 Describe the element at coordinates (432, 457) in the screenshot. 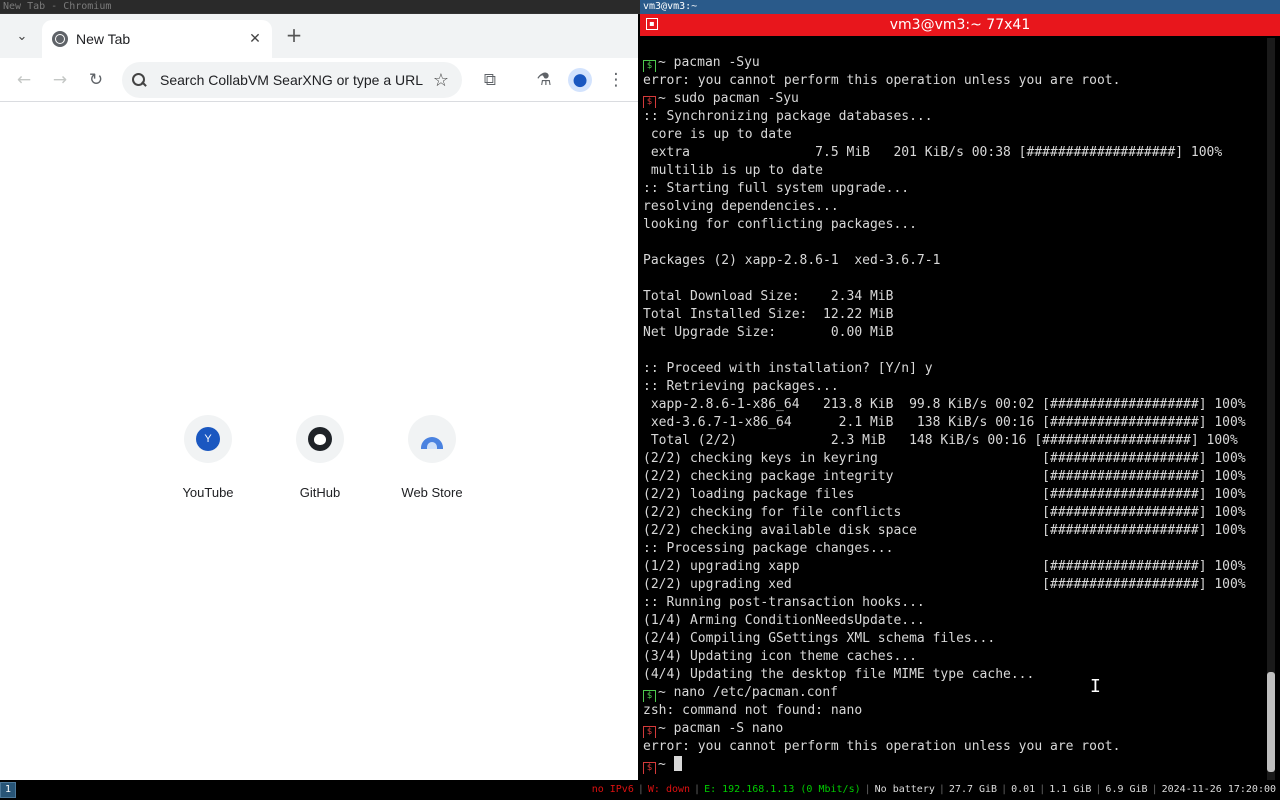

I see `shortcut-web-store: Web Store` at that location.